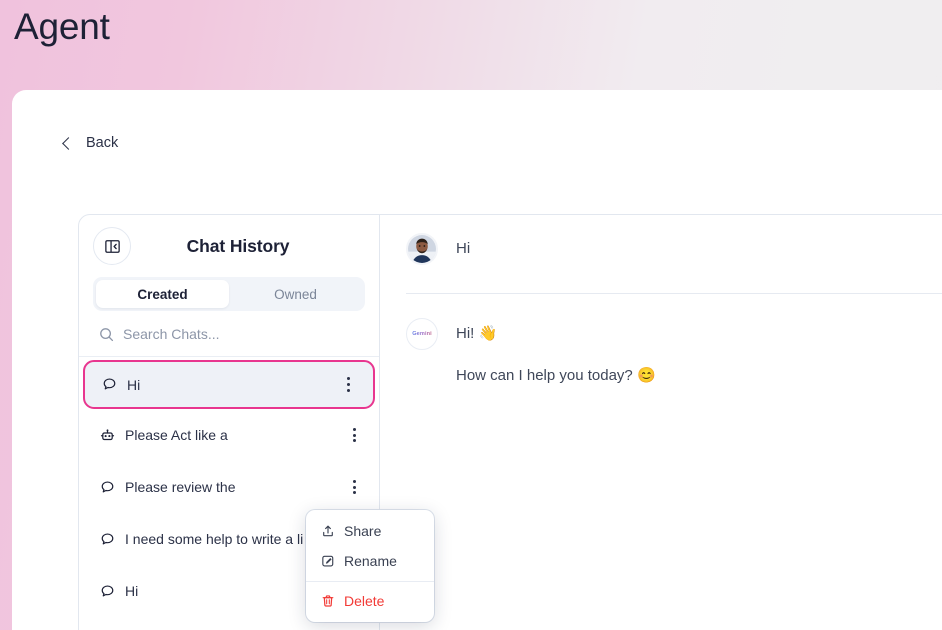 This screenshot has width=942, height=630. Describe the element at coordinates (229, 435) in the screenshot. I see `chat-list-item: Please Act like a` at that location.